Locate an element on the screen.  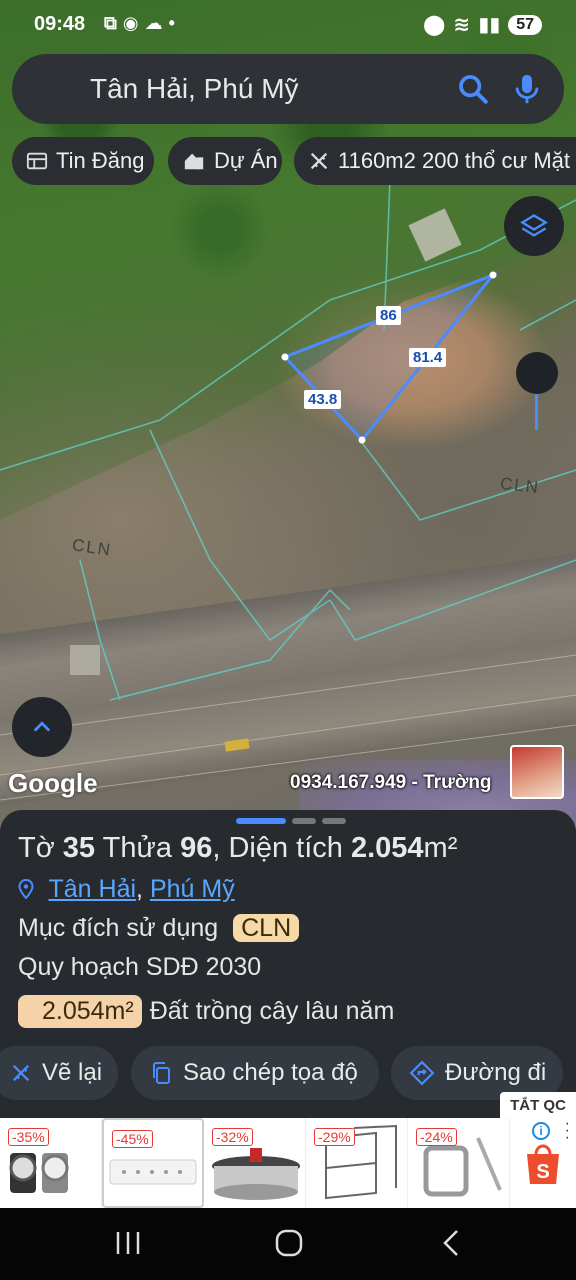
land-area-row: 2.054m² Đất trồng cây lâu năm is located at coordinates (206, 1011).